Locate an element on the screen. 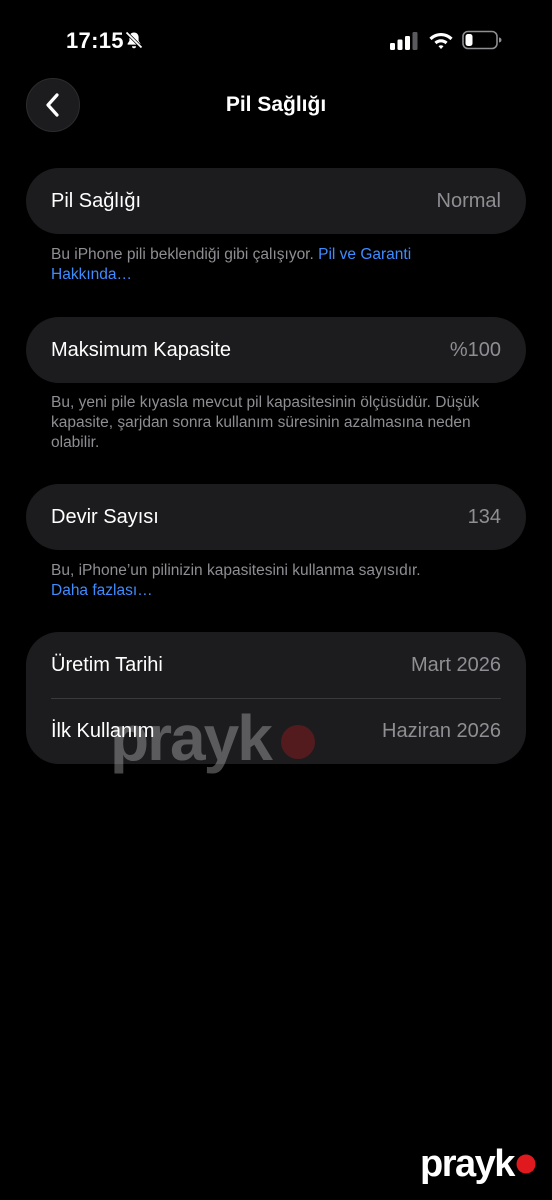 This screenshot has height=1200, width=552. row-divider is located at coordinates (276, 698).